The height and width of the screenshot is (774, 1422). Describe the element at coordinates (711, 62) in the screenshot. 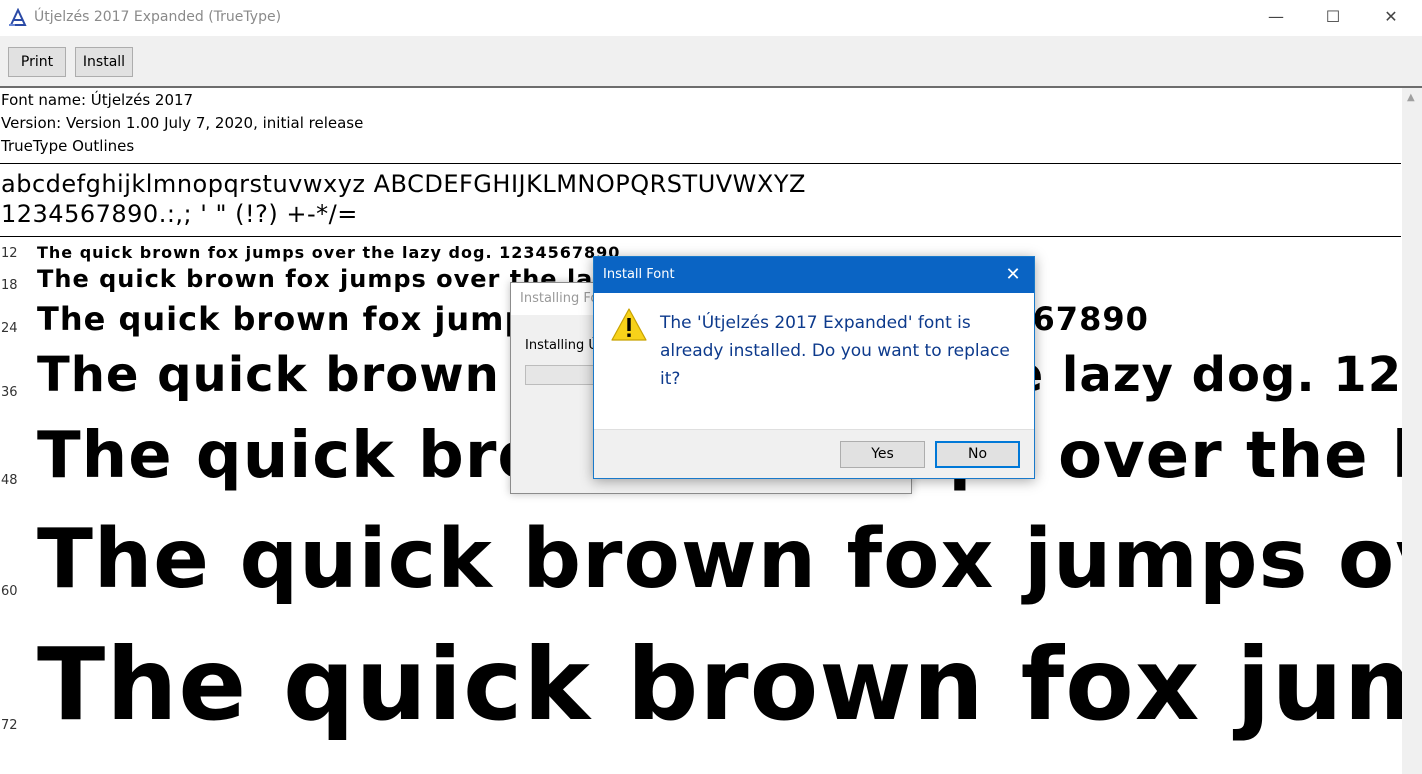

I see `toolbar: Print Install` at that location.